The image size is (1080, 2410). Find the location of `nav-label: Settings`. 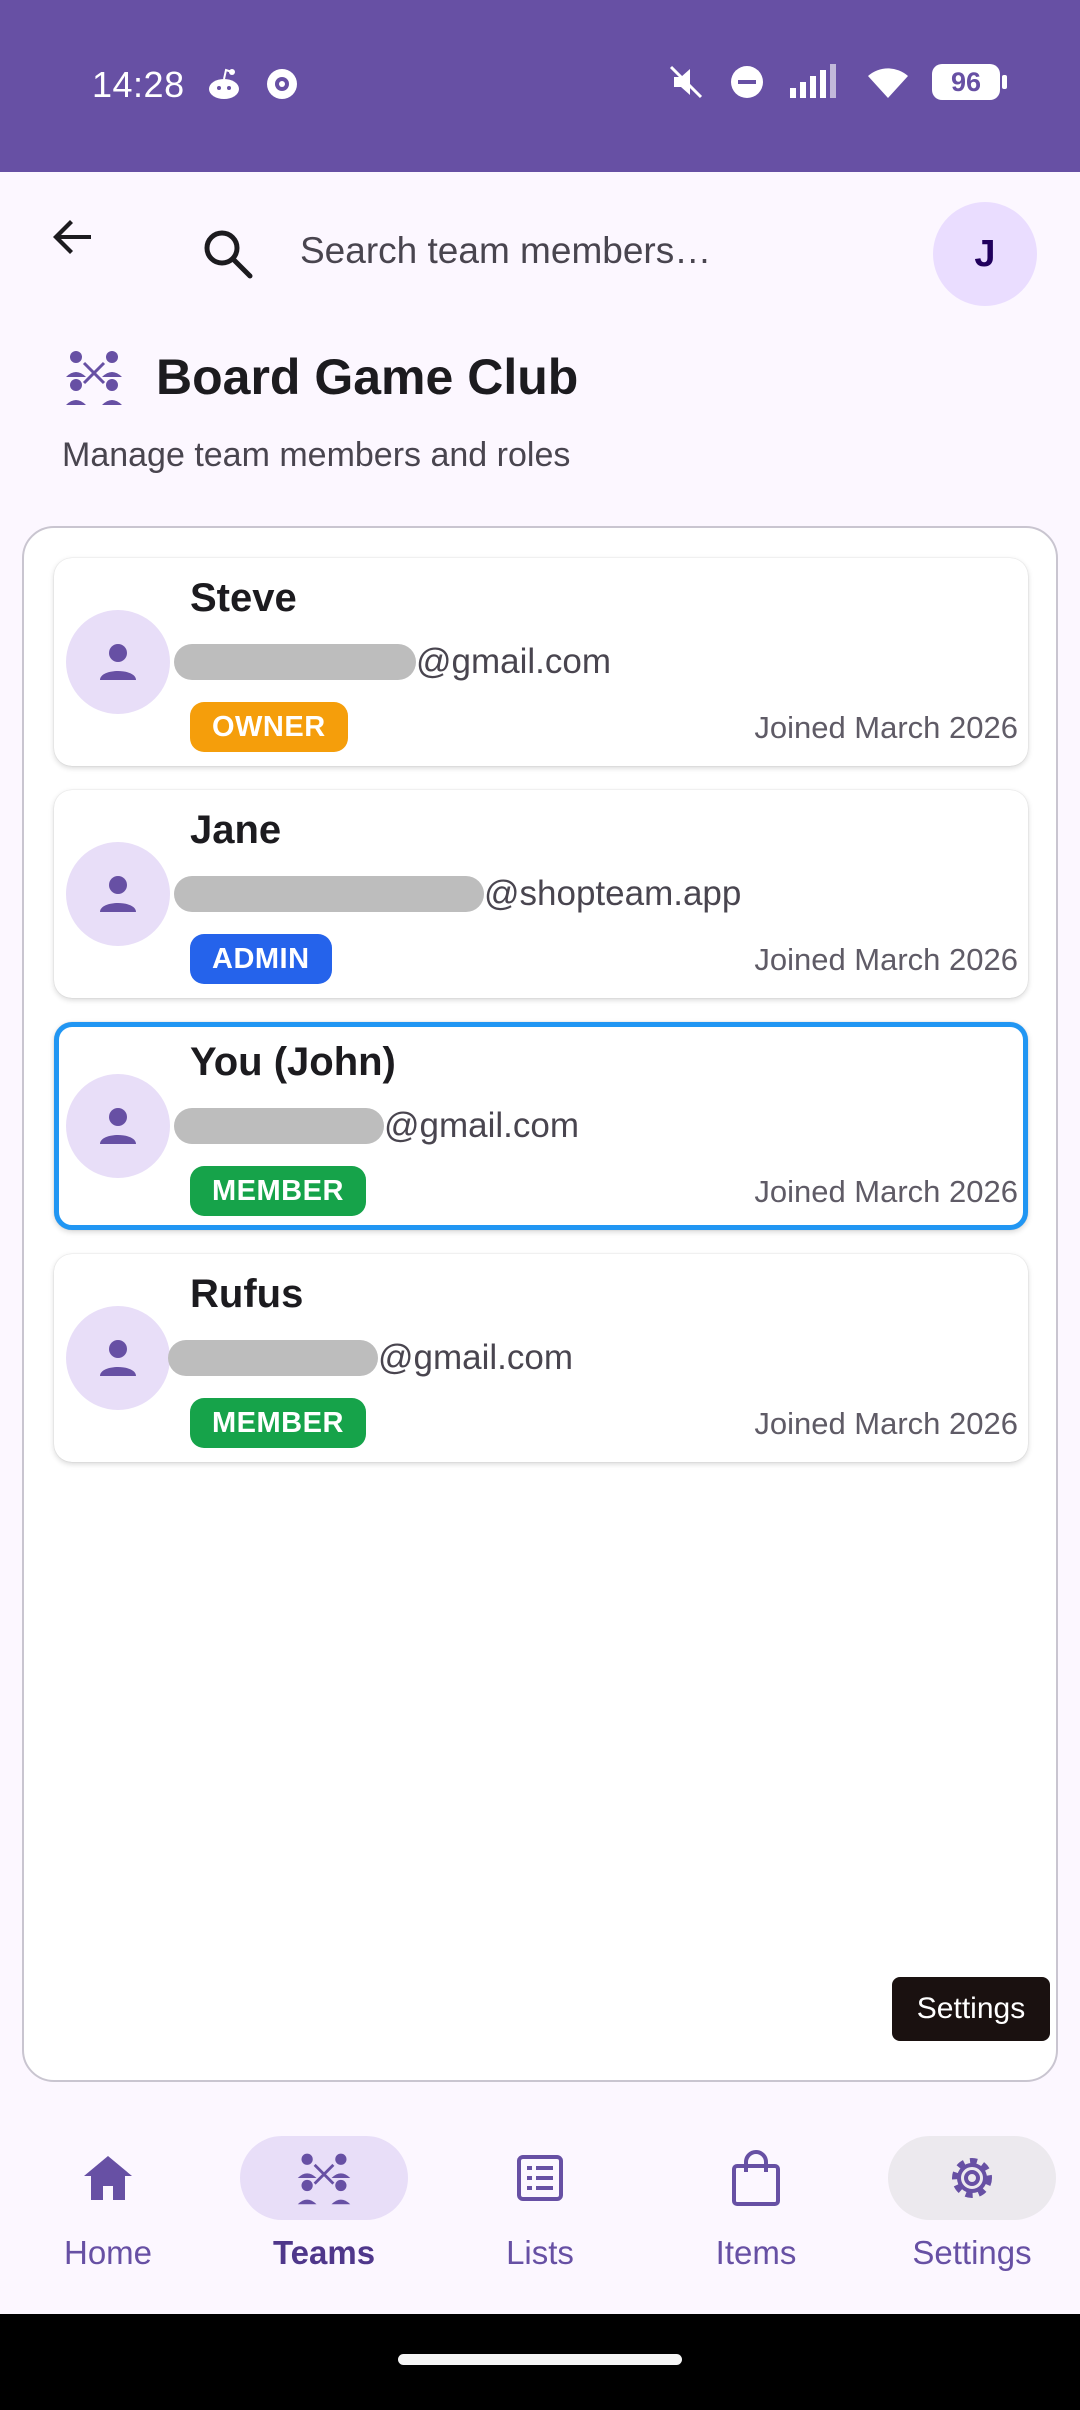

nav-label: Settings is located at coordinates (972, 2252).